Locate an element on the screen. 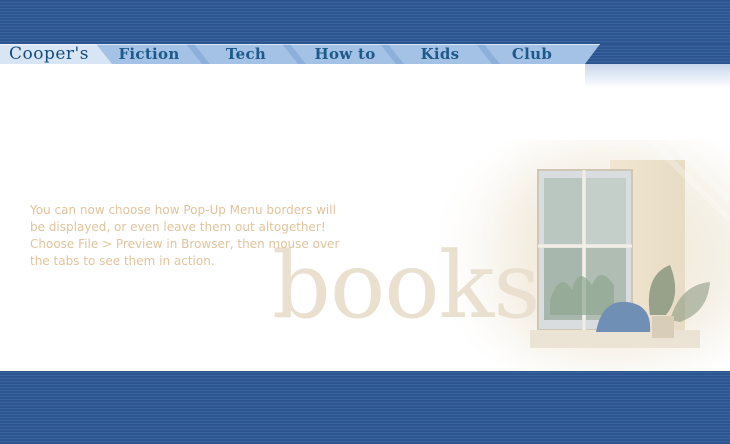 The width and height of the screenshot is (730, 444). tabbar-shadow is located at coordinates (657, 76).